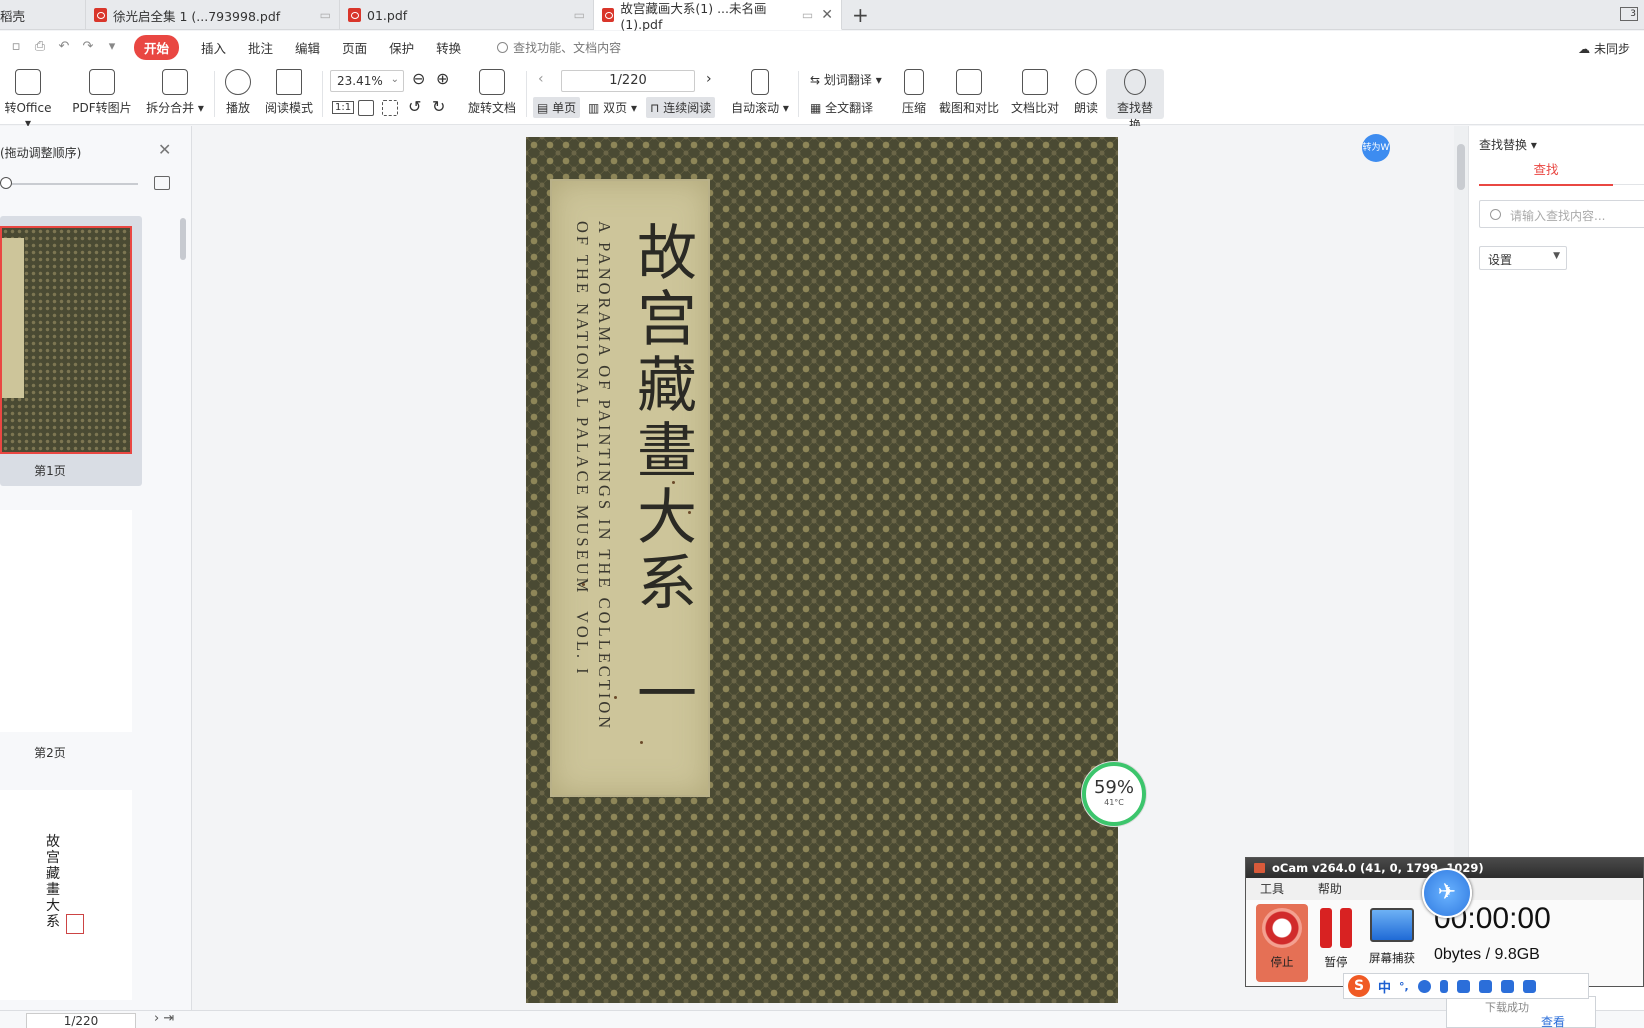  I want to click on chevron-down-icon: ⌄, so click(395, 79).